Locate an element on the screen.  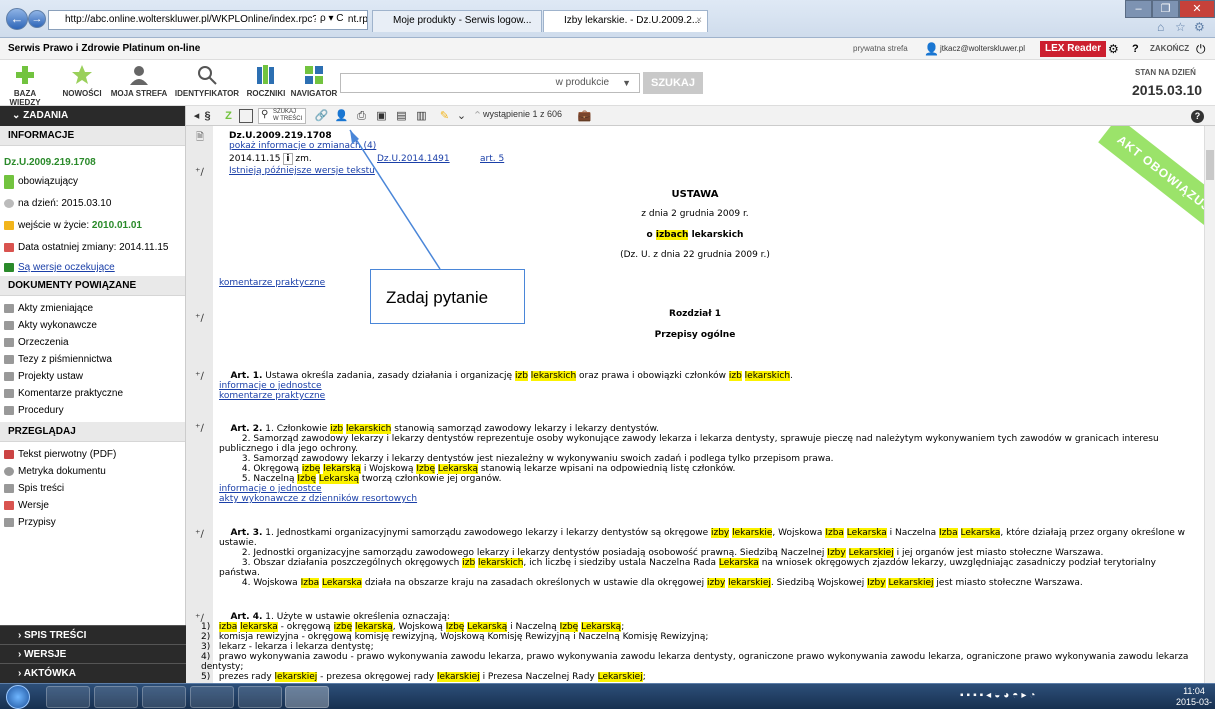
print-icon: ⎙ is located at coordinates (361, 116).